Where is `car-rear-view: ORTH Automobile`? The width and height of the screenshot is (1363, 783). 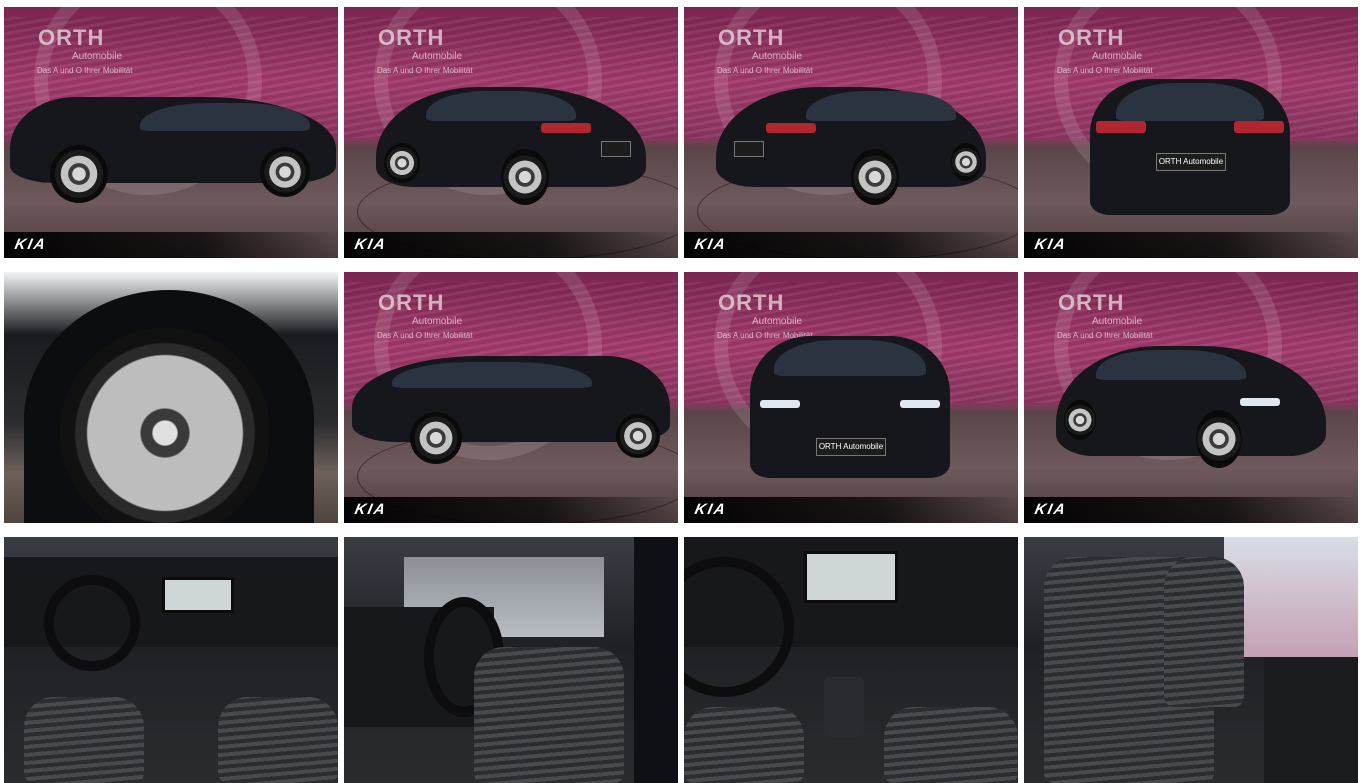
car-rear-view: ORTH Automobile is located at coordinates (1190, 144).